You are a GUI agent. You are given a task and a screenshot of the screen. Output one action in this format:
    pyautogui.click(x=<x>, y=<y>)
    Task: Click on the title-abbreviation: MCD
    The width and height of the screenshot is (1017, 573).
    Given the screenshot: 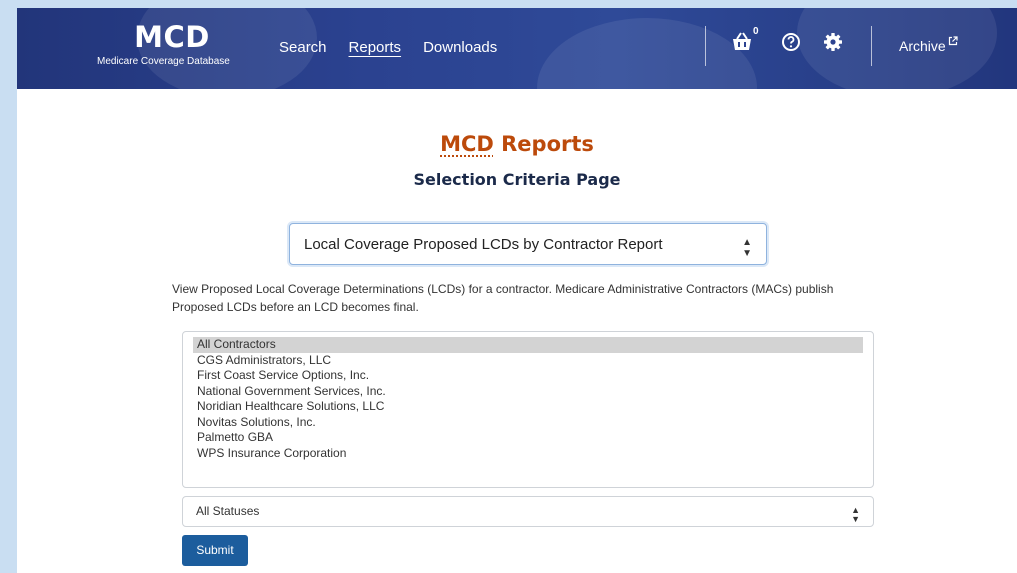 What is the action you would take?
    pyautogui.click(x=467, y=144)
    